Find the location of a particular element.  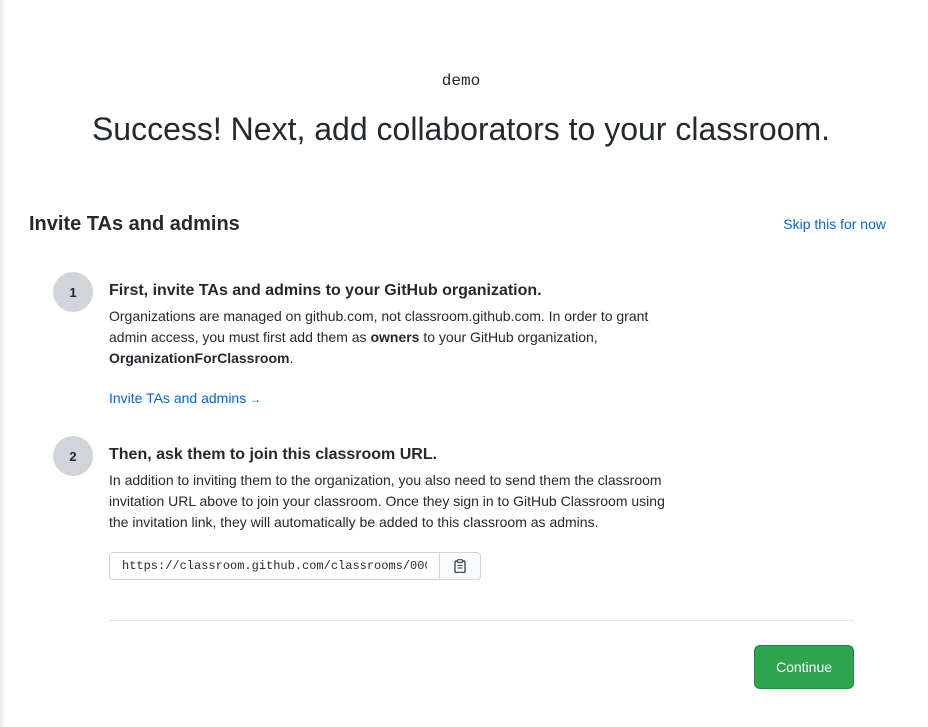

owners-text: owners is located at coordinates (395, 337).